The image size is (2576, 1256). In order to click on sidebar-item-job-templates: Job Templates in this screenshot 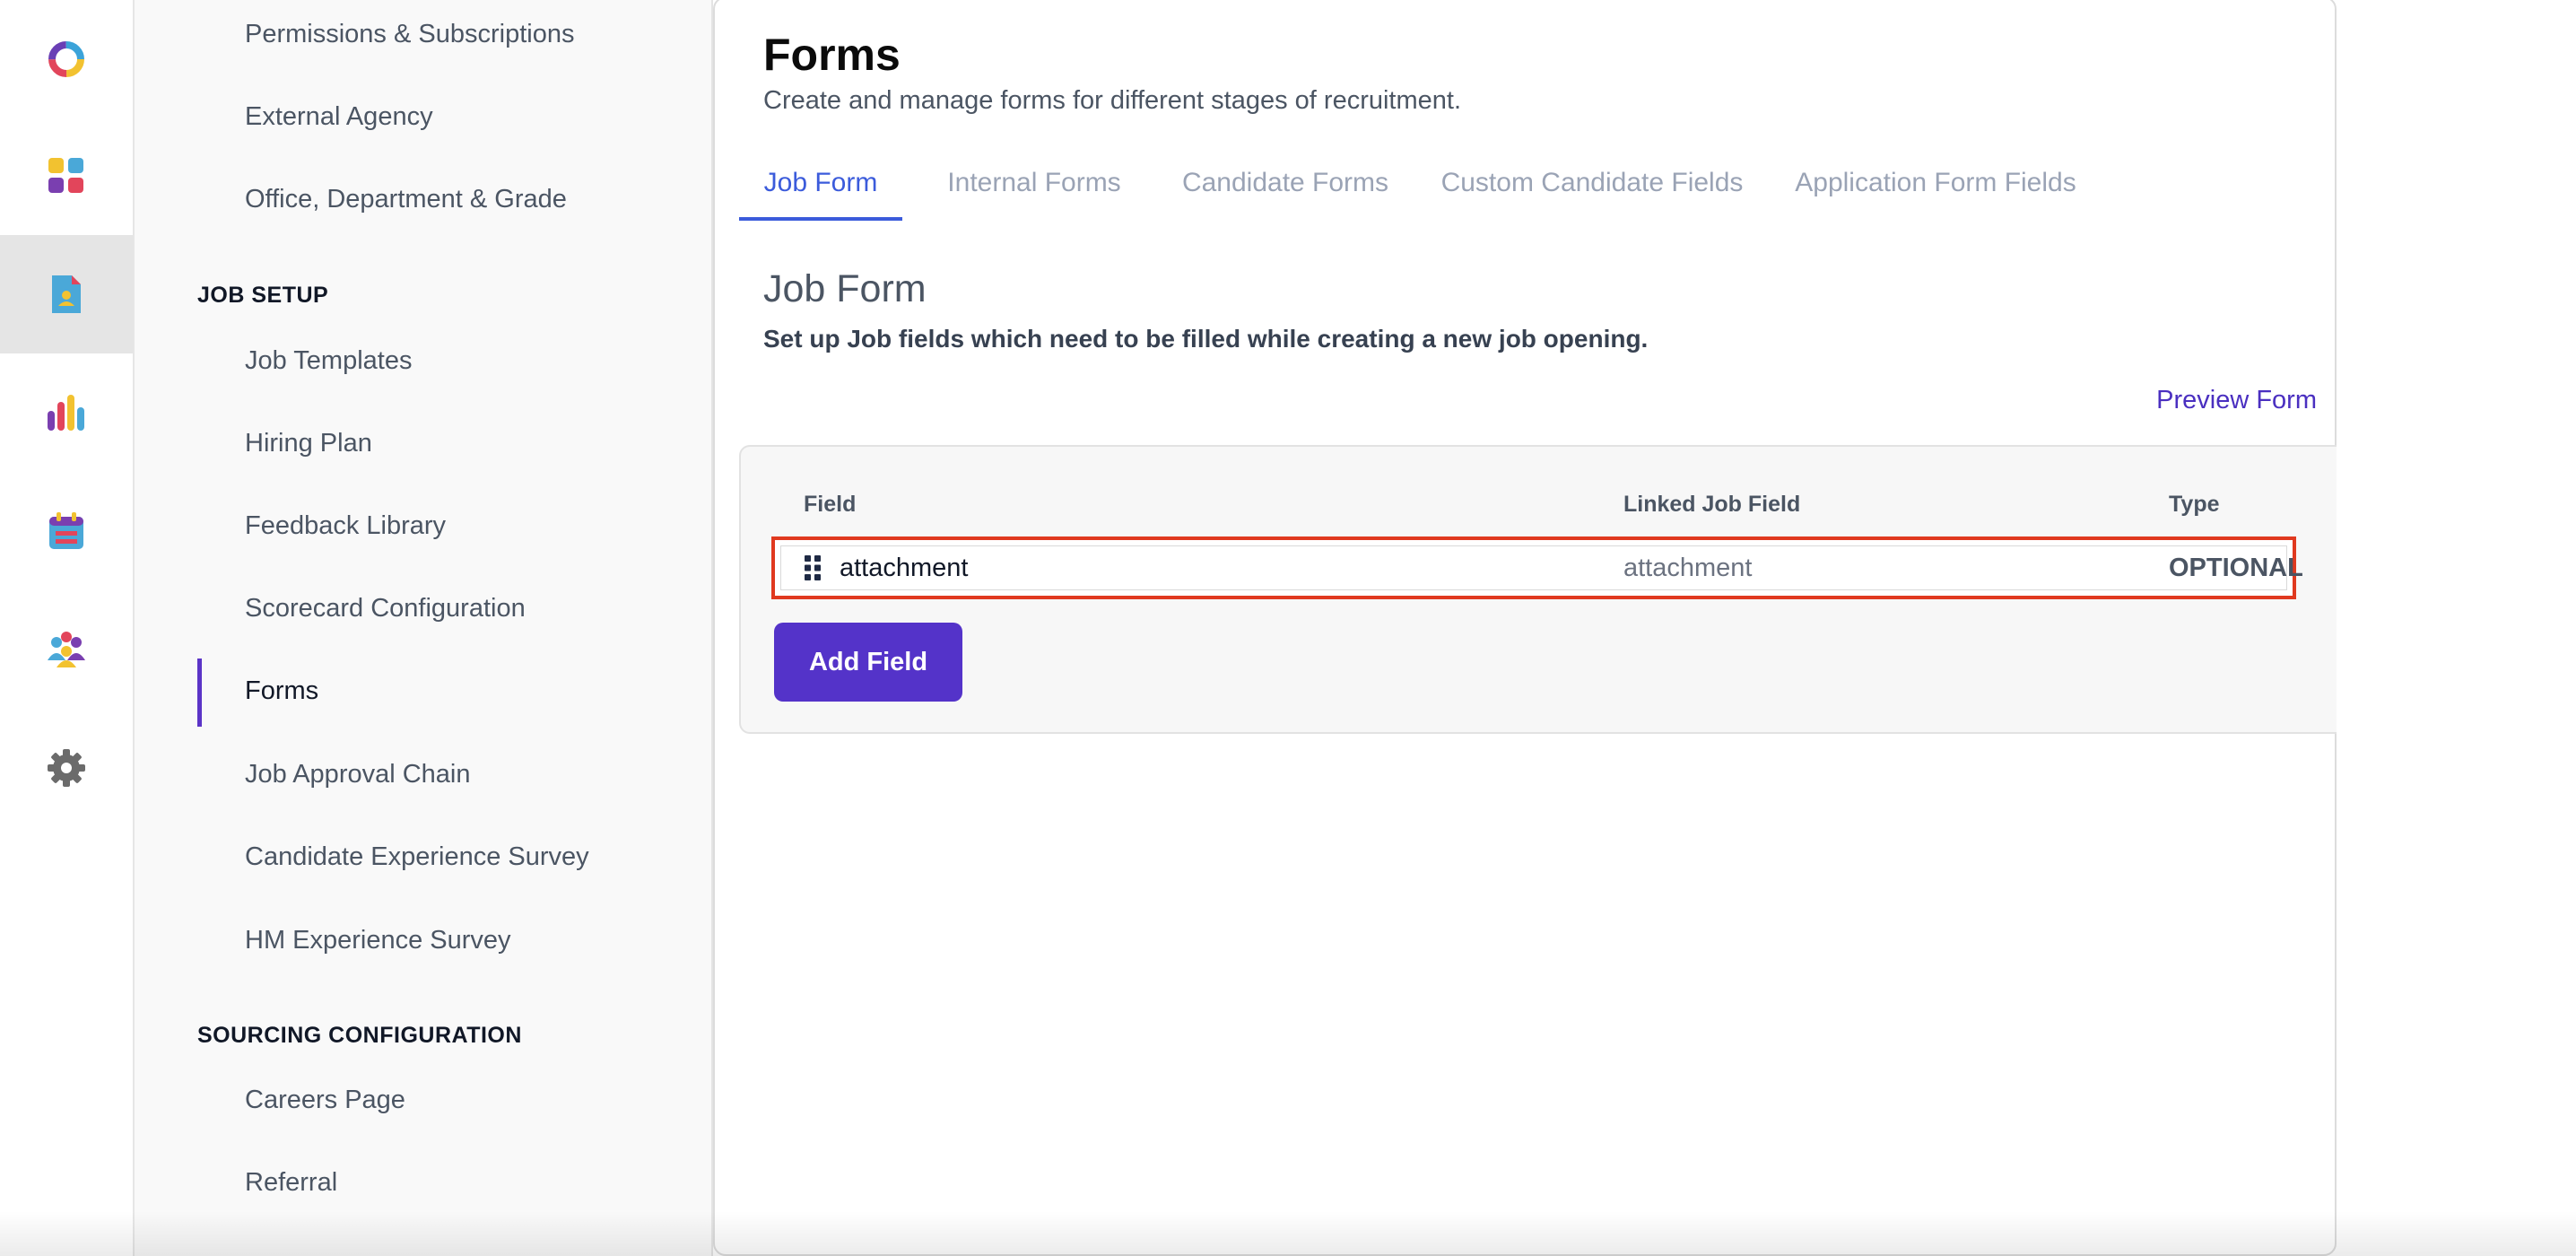, I will do `click(328, 361)`.